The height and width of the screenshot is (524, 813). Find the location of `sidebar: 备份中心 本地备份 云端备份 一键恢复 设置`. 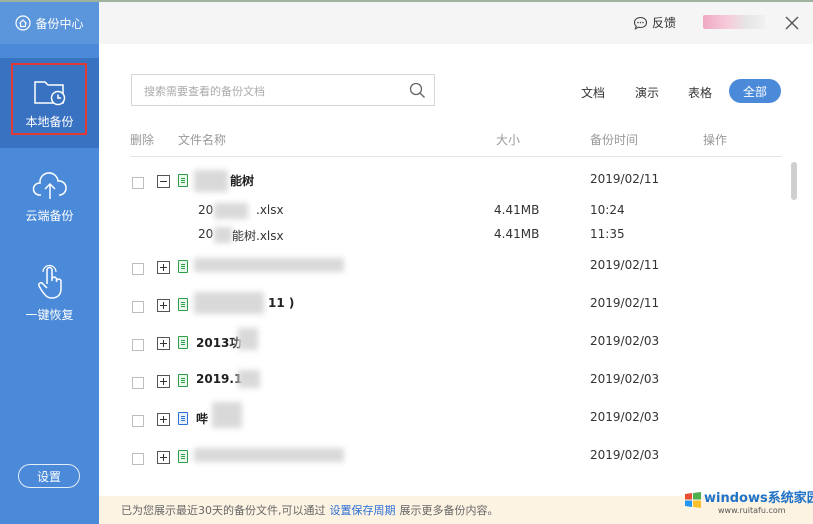

sidebar: 备份中心 本地备份 云端备份 一键恢复 设置 is located at coordinates (49, 263).